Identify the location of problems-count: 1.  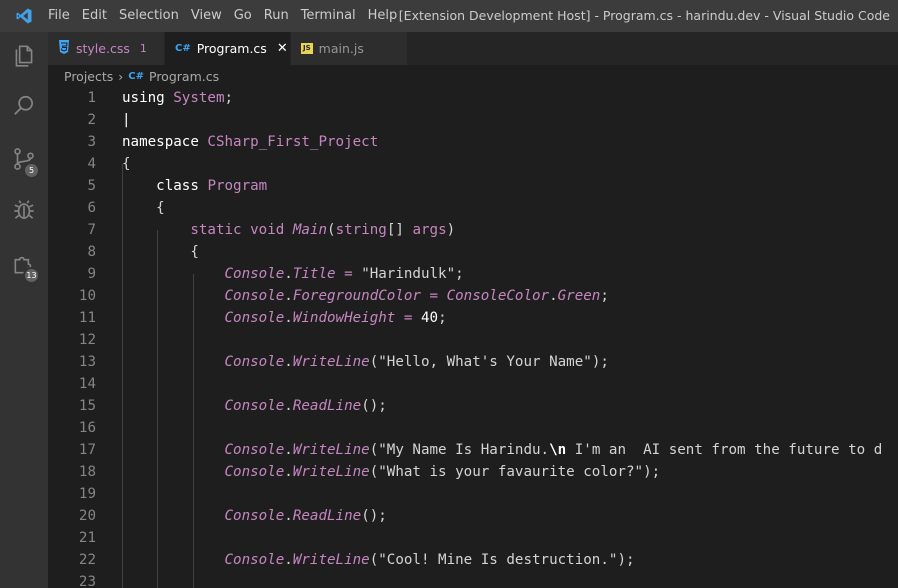
(143, 48).